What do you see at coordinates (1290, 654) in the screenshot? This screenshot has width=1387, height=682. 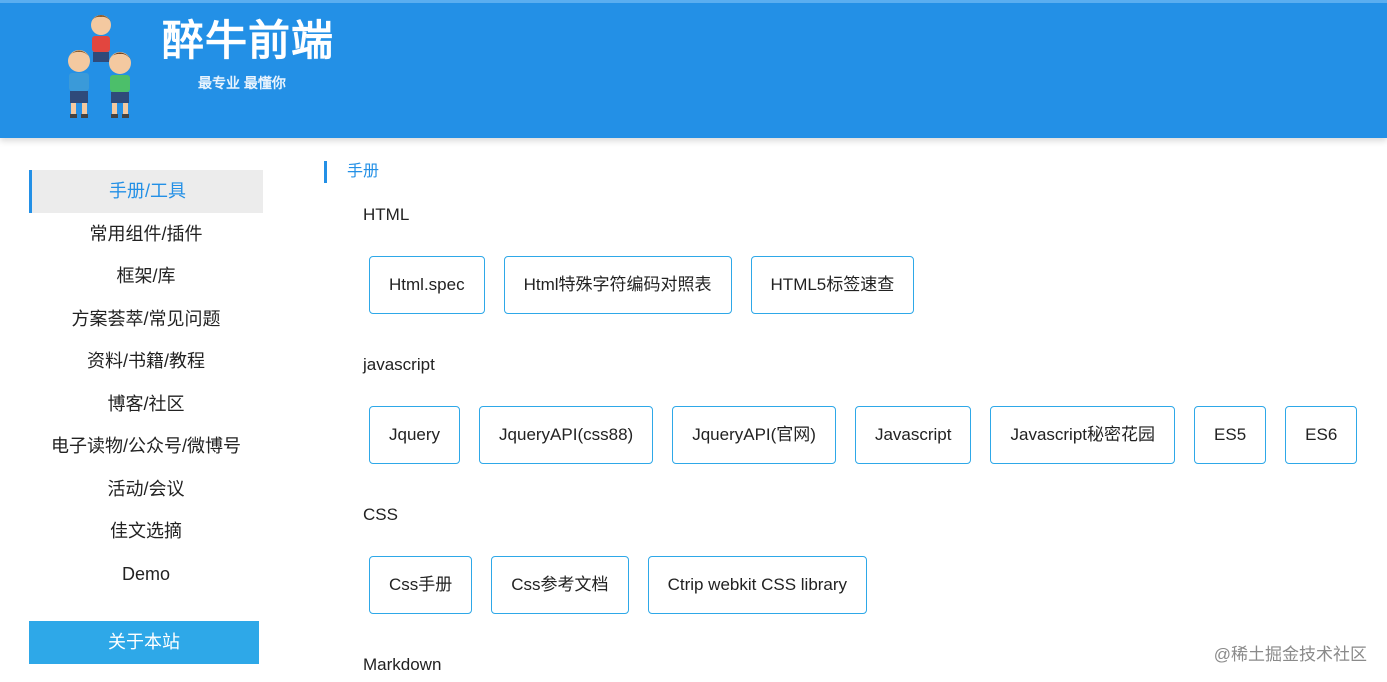 I see `watermark: @稀土掘金技术社区` at bounding box center [1290, 654].